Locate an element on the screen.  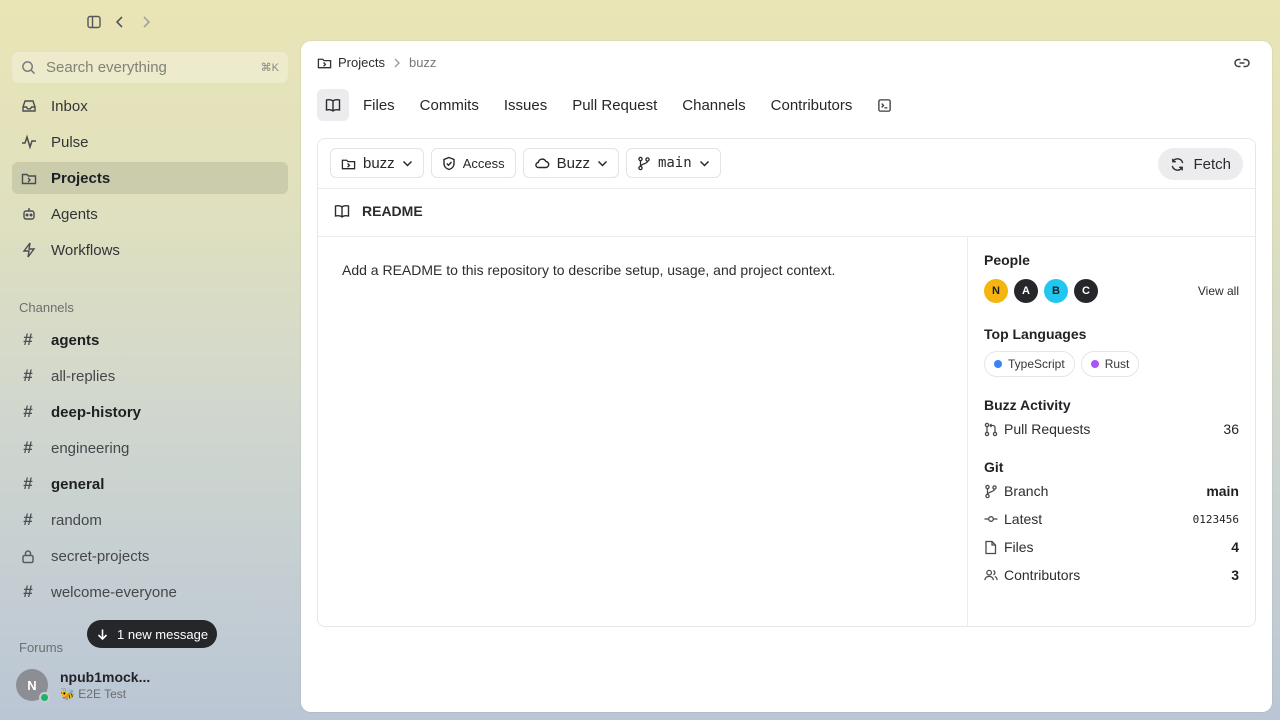
avatar: B is located at coordinates (1056, 291).